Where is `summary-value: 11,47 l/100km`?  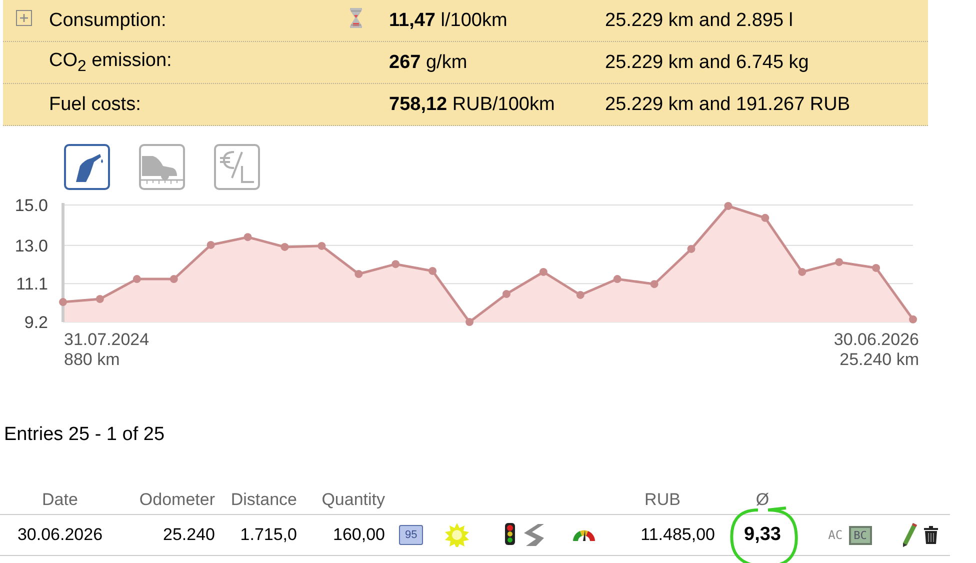
summary-value: 11,47 l/100km is located at coordinates (448, 21).